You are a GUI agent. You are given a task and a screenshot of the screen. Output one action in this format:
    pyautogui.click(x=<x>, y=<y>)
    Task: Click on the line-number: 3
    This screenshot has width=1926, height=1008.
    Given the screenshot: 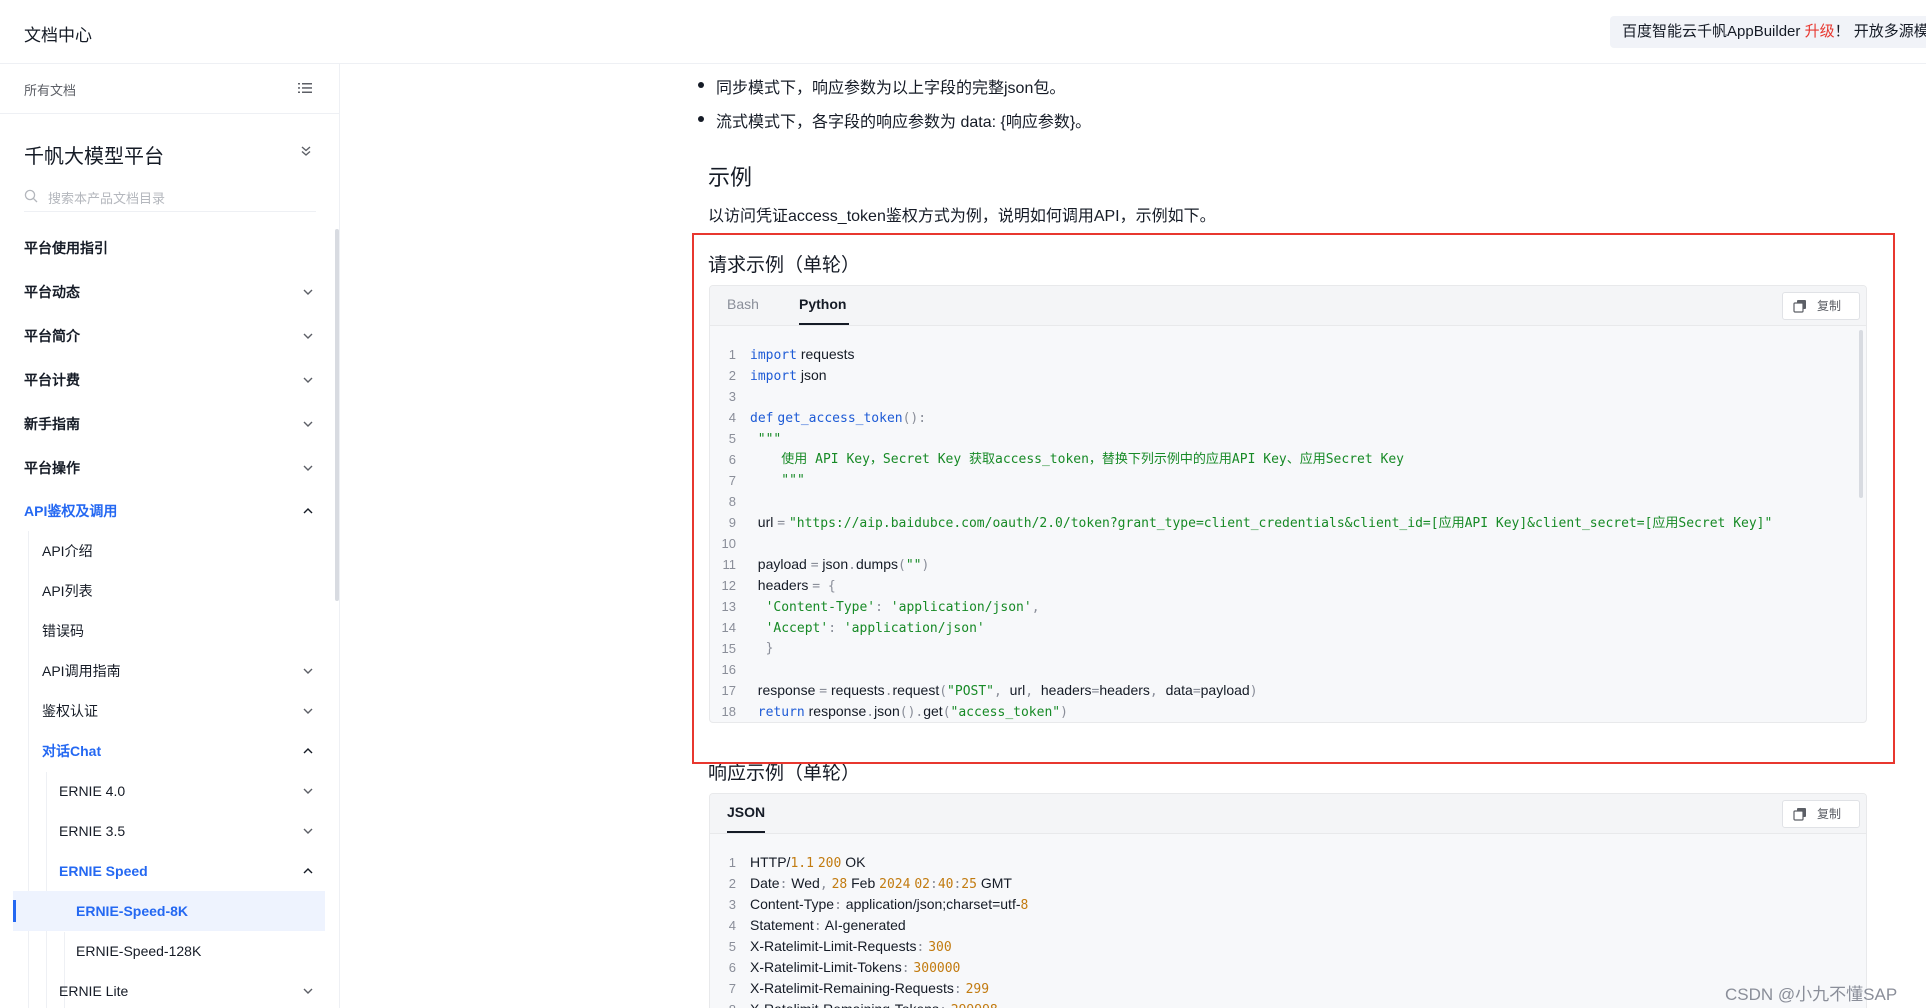 What is the action you would take?
    pyautogui.click(x=732, y=904)
    